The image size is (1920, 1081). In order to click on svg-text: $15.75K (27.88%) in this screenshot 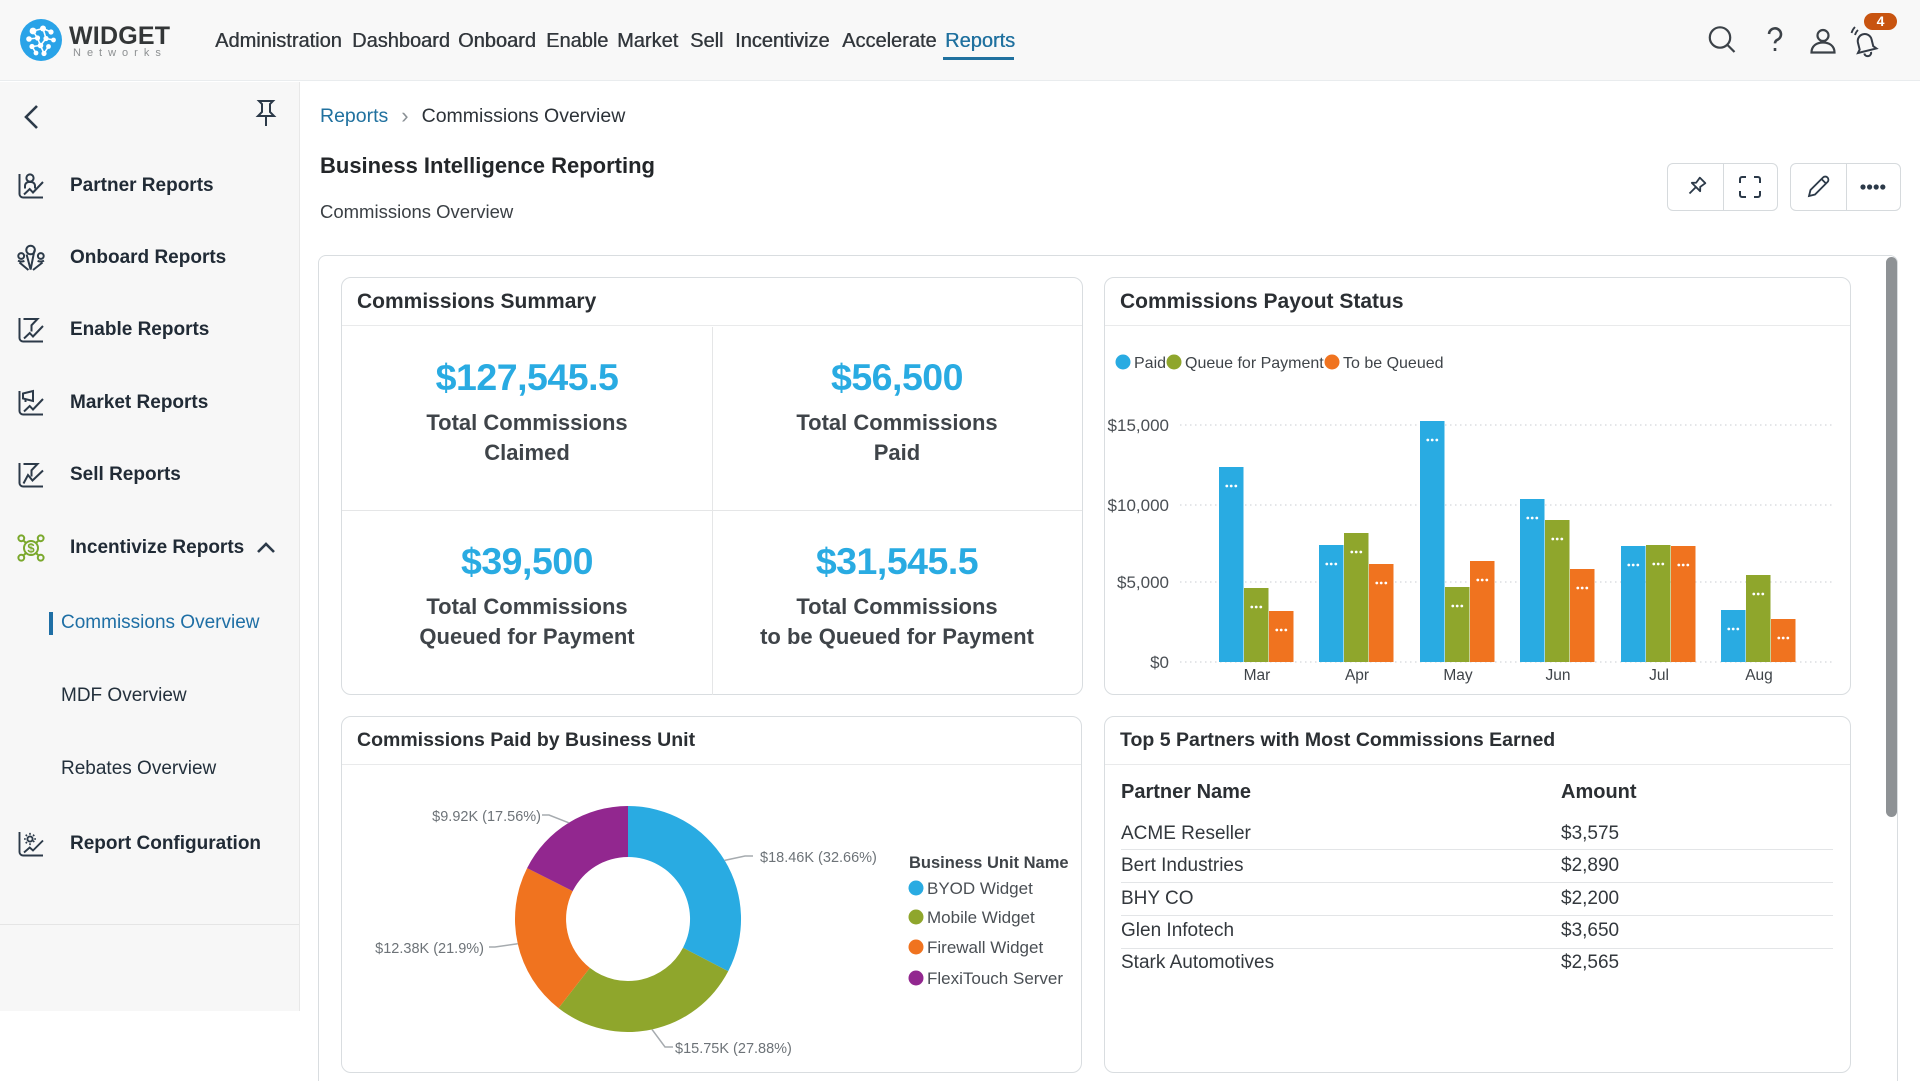, I will do `click(733, 1049)`.